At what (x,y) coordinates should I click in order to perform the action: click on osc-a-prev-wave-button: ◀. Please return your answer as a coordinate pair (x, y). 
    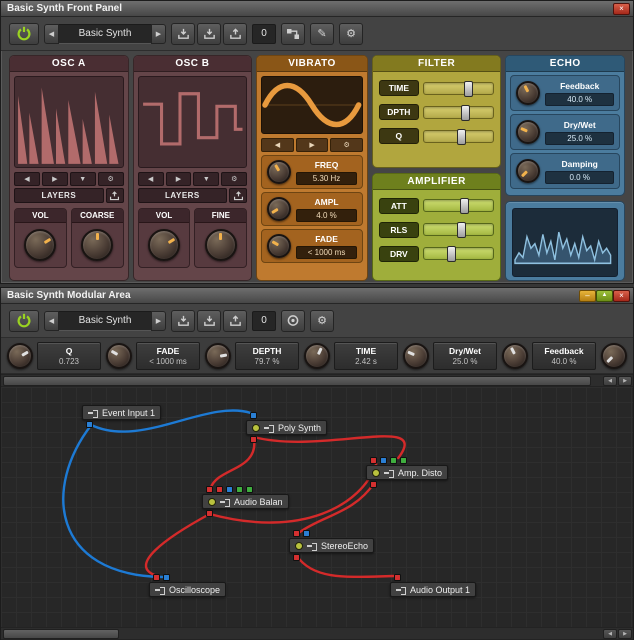
    Looking at the image, I should click on (27, 179).